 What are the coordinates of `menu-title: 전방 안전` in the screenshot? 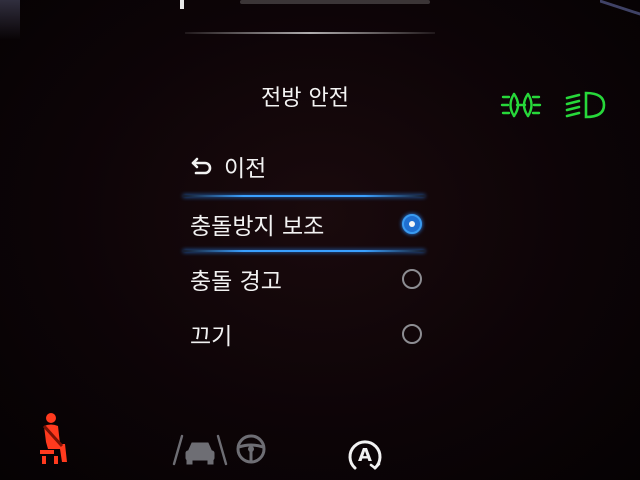 It's located at (305, 98).